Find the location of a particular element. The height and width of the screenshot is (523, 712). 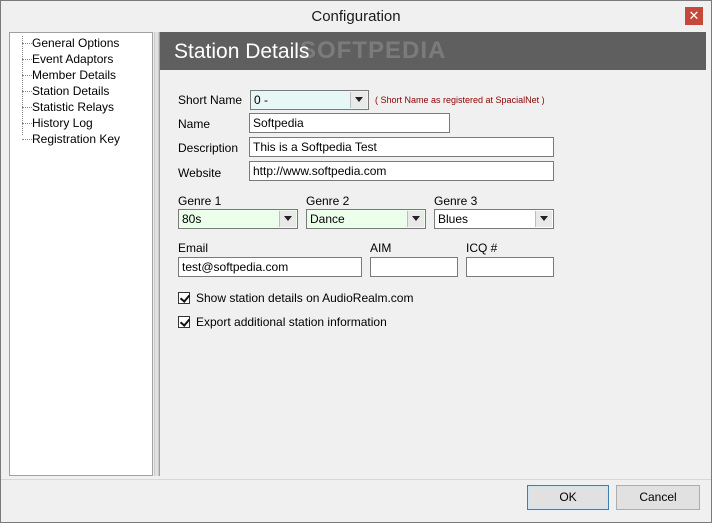

footer-divider is located at coordinates (356, 479).